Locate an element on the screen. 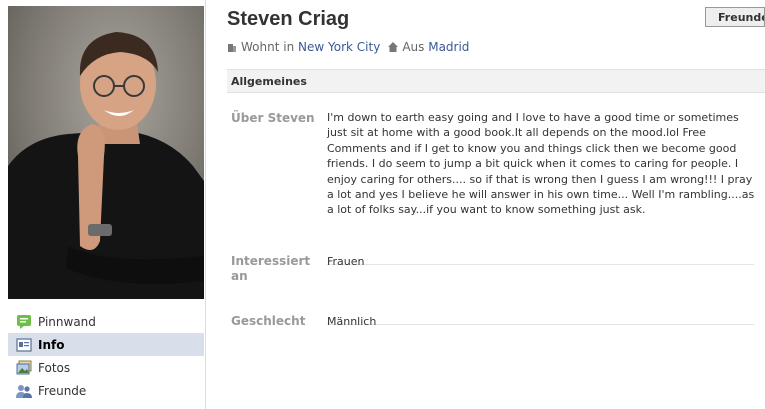 Image resolution: width=765 pixels, height=409 pixels. nav-item-fotos: Fotos is located at coordinates (106, 367).